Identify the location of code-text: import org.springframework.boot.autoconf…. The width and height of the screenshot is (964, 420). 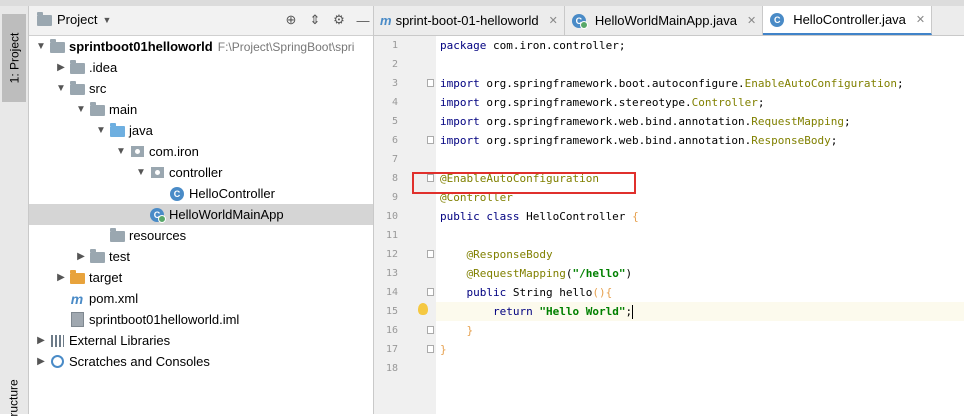
(672, 83).